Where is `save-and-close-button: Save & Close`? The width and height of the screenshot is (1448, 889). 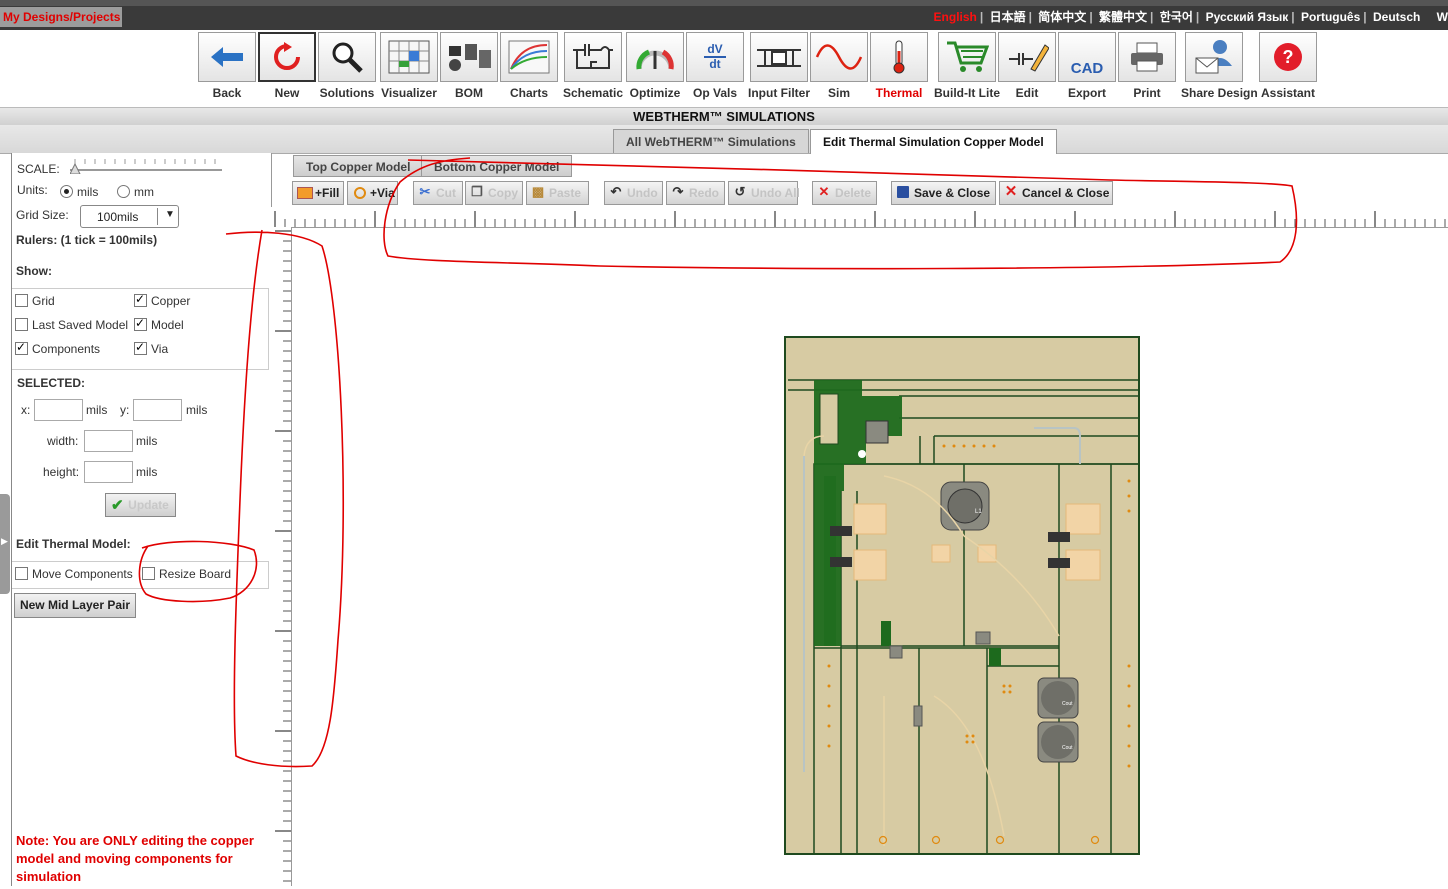 save-and-close-button: Save & Close is located at coordinates (943, 193).